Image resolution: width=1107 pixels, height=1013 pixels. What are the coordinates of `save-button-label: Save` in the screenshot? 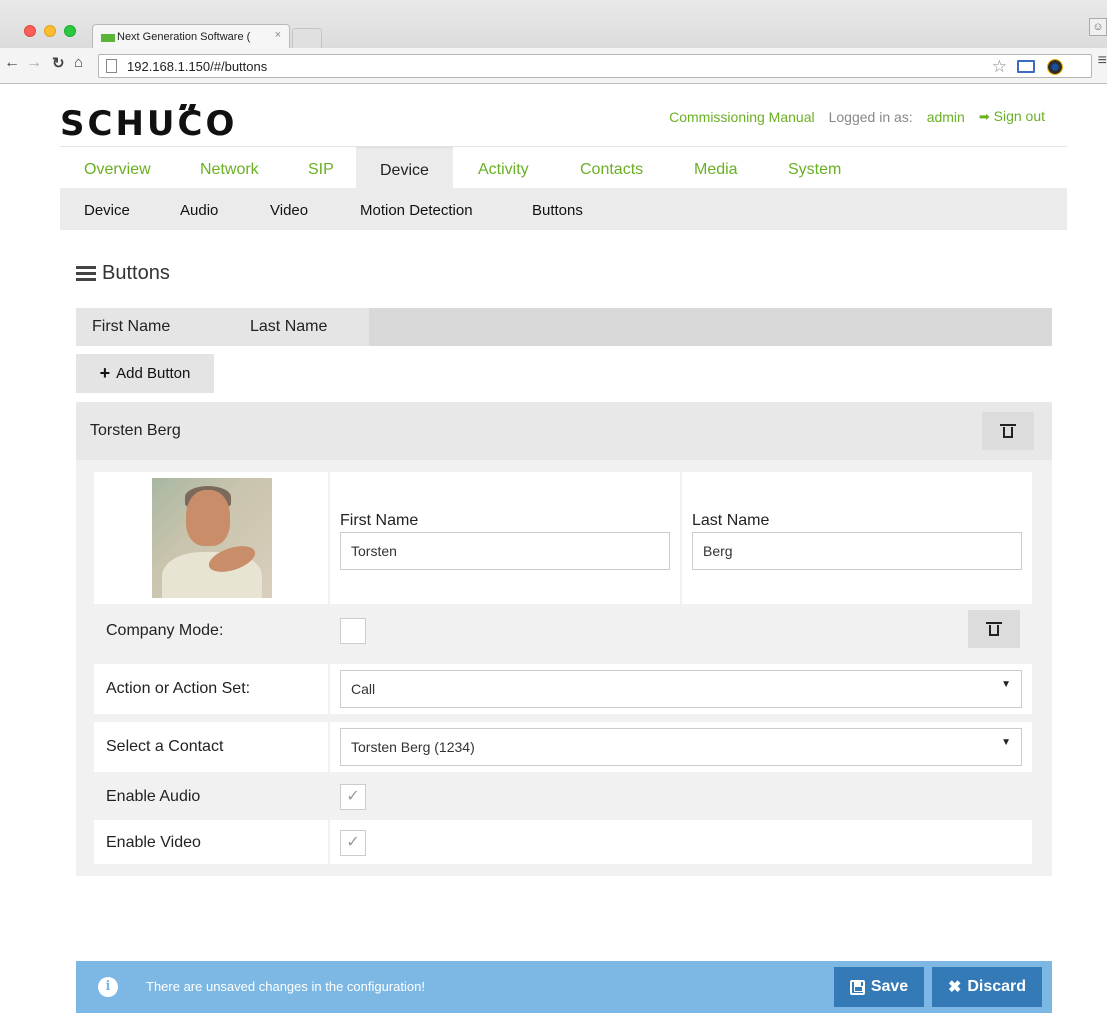 It's located at (889, 986).